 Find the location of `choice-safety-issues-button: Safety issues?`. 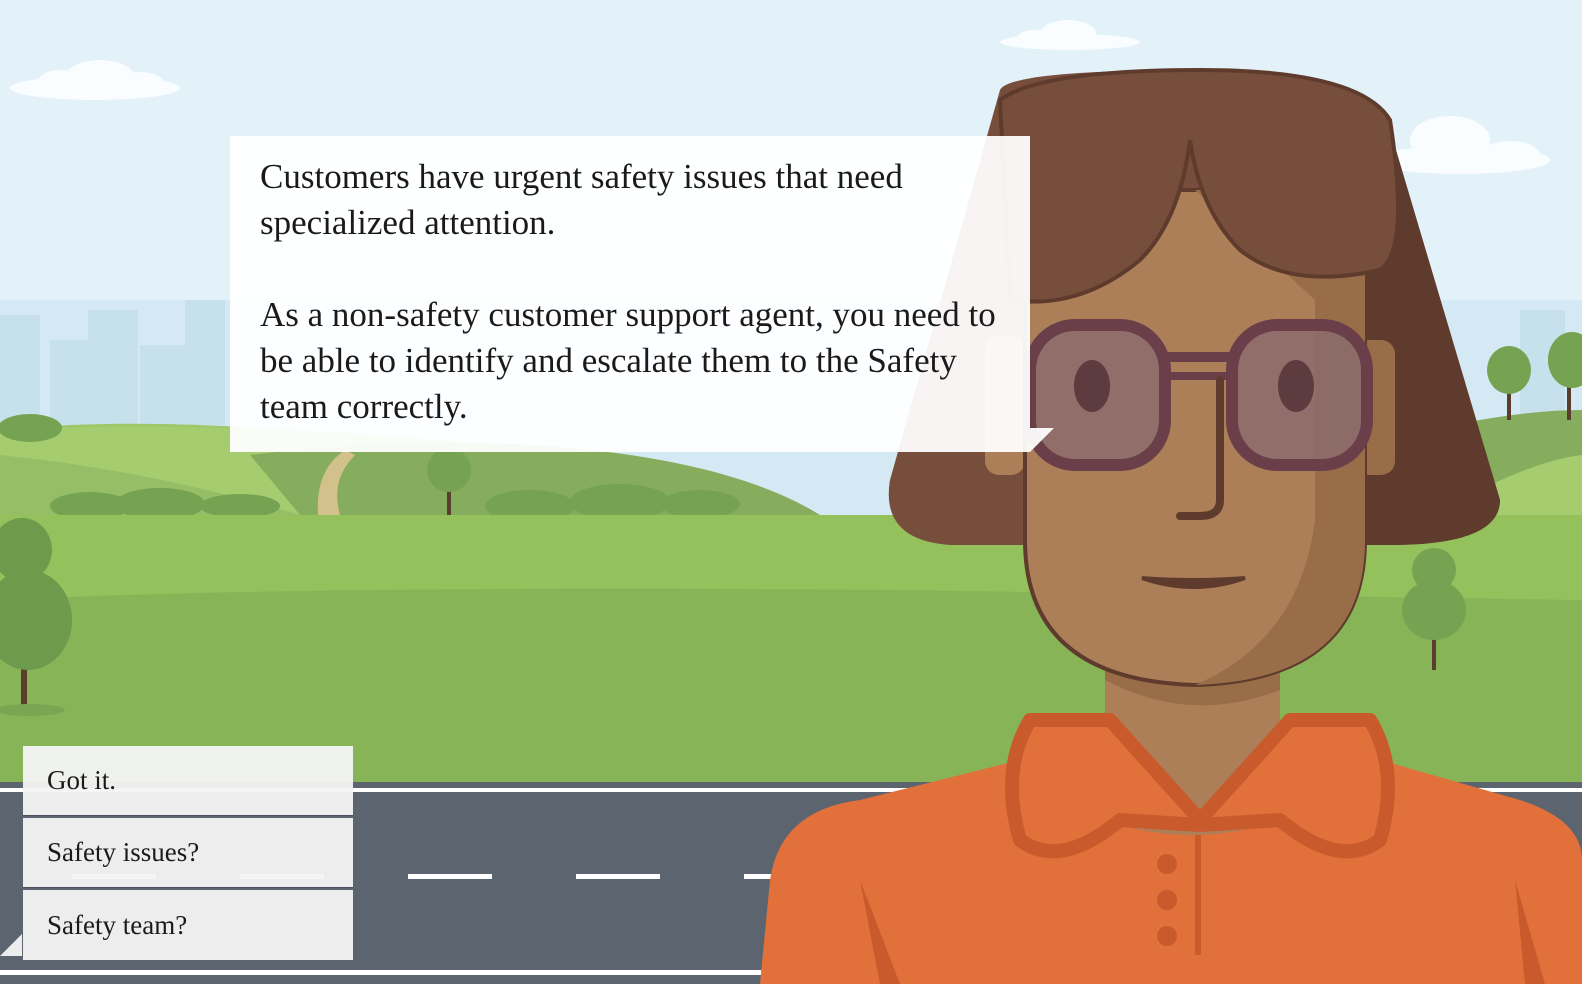

choice-safety-issues-button: Safety issues? is located at coordinates (188, 853).